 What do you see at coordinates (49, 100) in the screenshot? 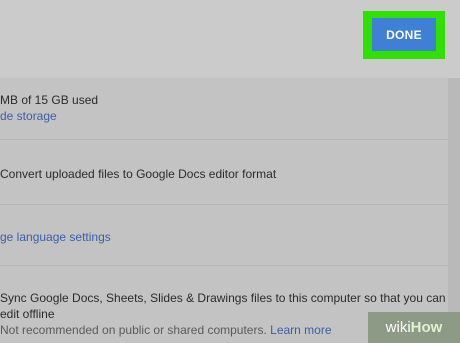
I see `storage-usage-text: MB of 15 GB used` at bounding box center [49, 100].